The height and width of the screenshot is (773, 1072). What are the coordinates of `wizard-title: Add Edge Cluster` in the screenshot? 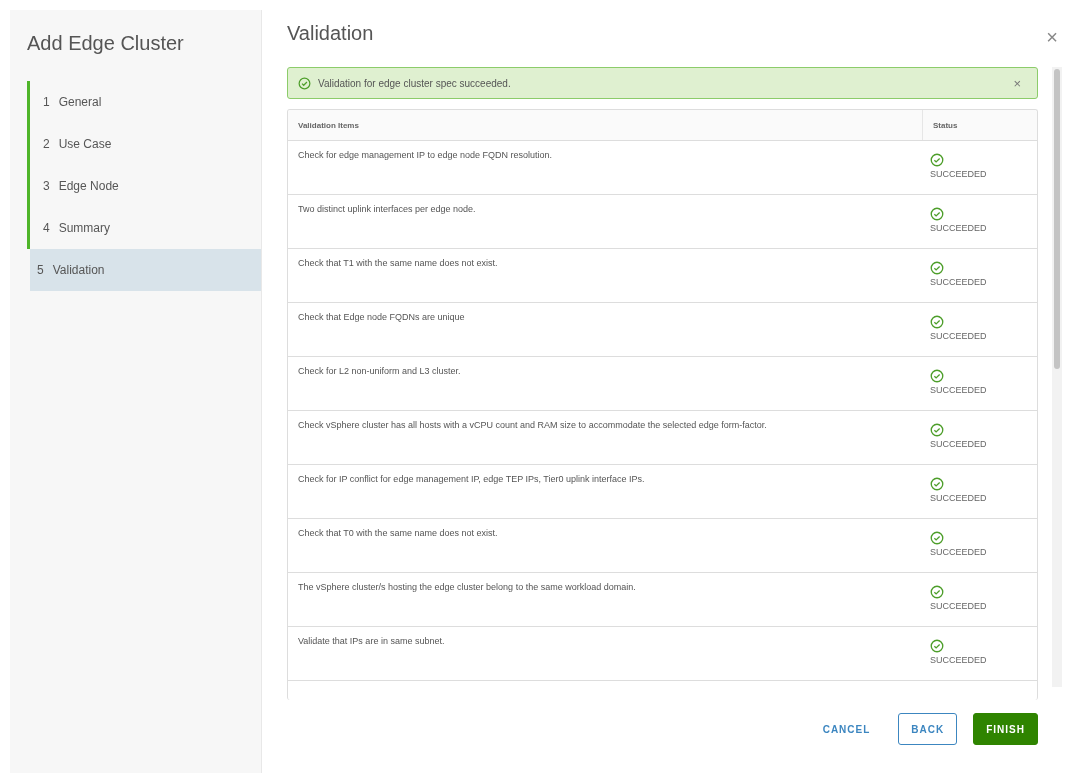 It's located at (106, 43).